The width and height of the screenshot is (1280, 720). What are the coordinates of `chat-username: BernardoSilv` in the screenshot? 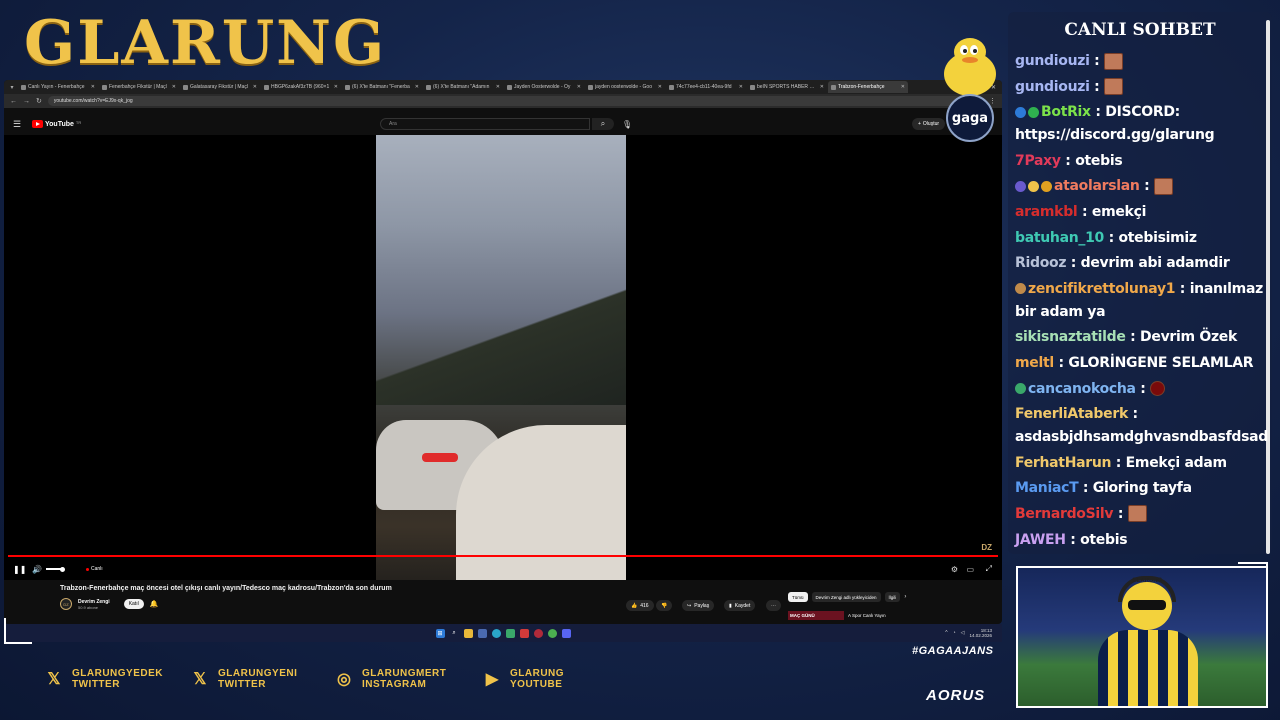 It's located at (1064, 514).